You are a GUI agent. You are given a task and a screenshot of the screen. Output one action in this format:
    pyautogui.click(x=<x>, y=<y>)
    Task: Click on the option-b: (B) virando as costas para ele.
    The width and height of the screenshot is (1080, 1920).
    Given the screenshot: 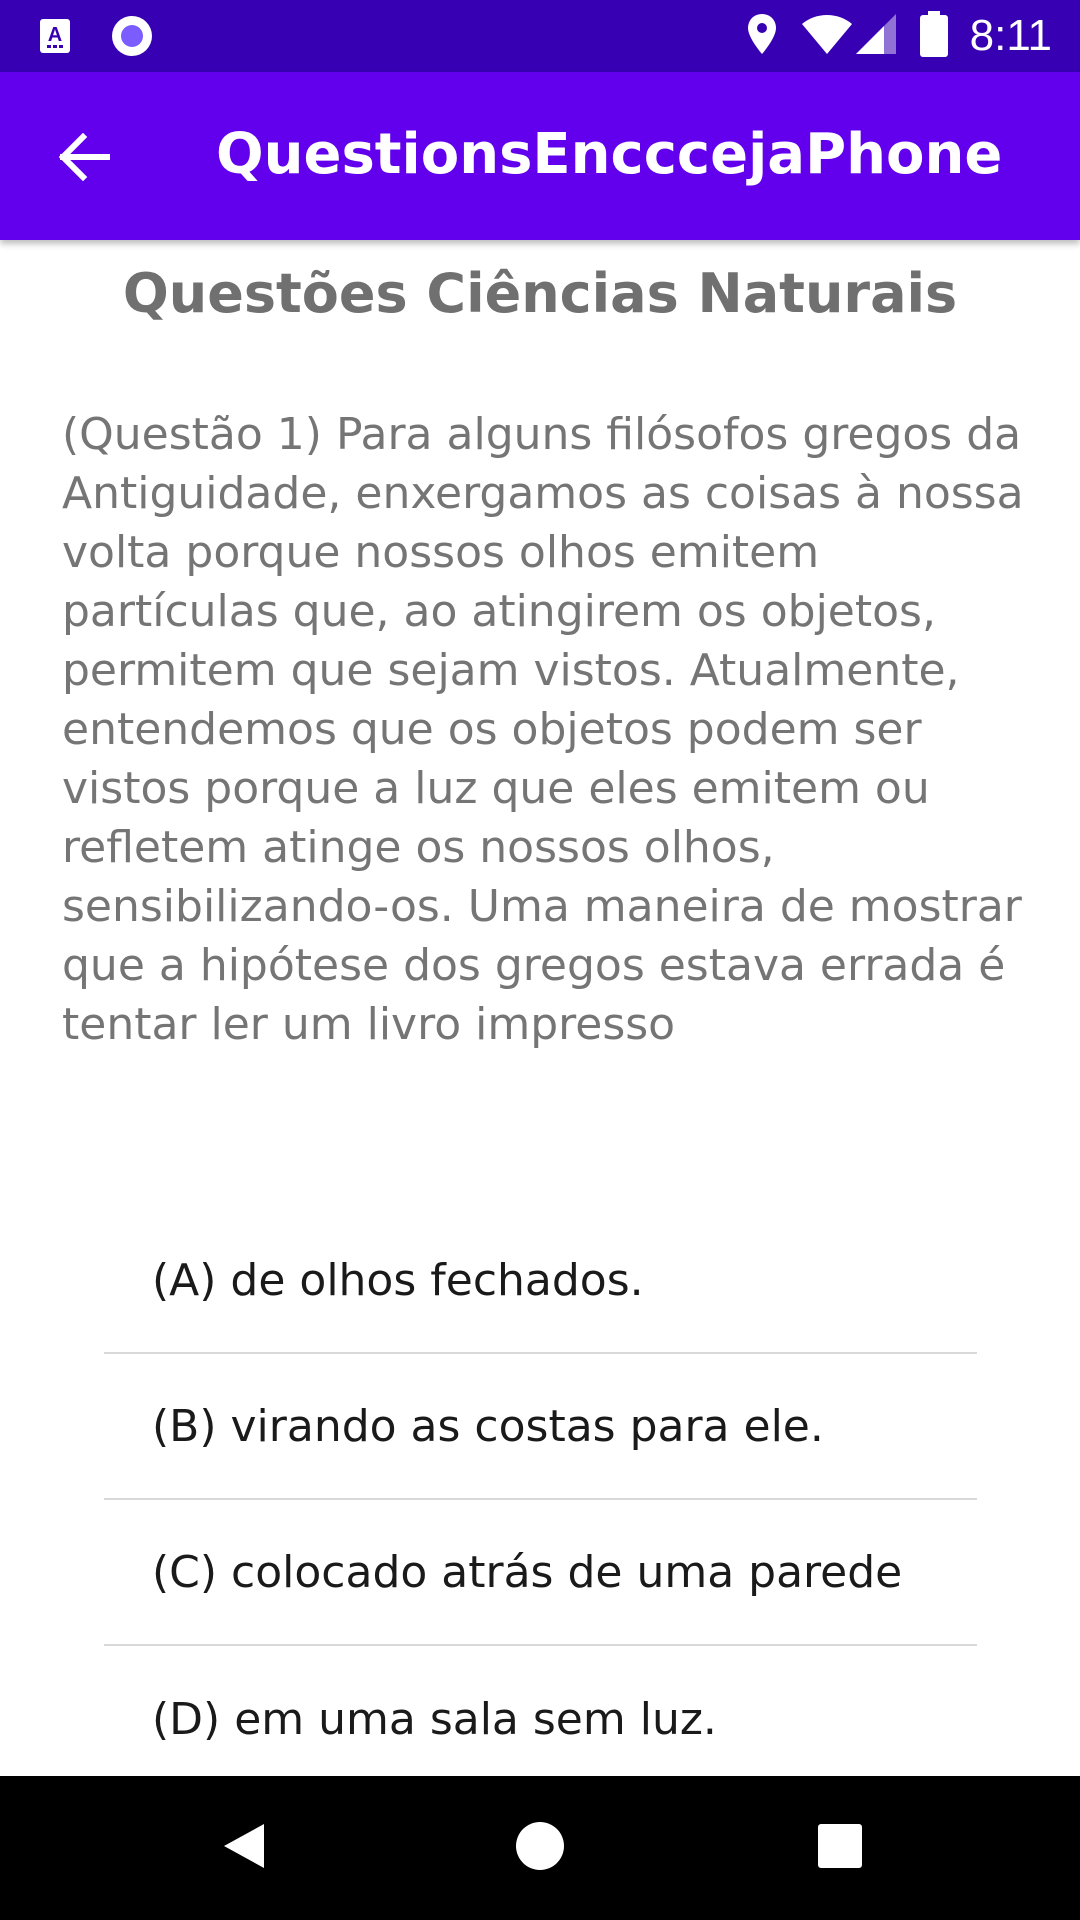 What is the action you would take?
    pyautogui.click(x=540, y=1427)
    